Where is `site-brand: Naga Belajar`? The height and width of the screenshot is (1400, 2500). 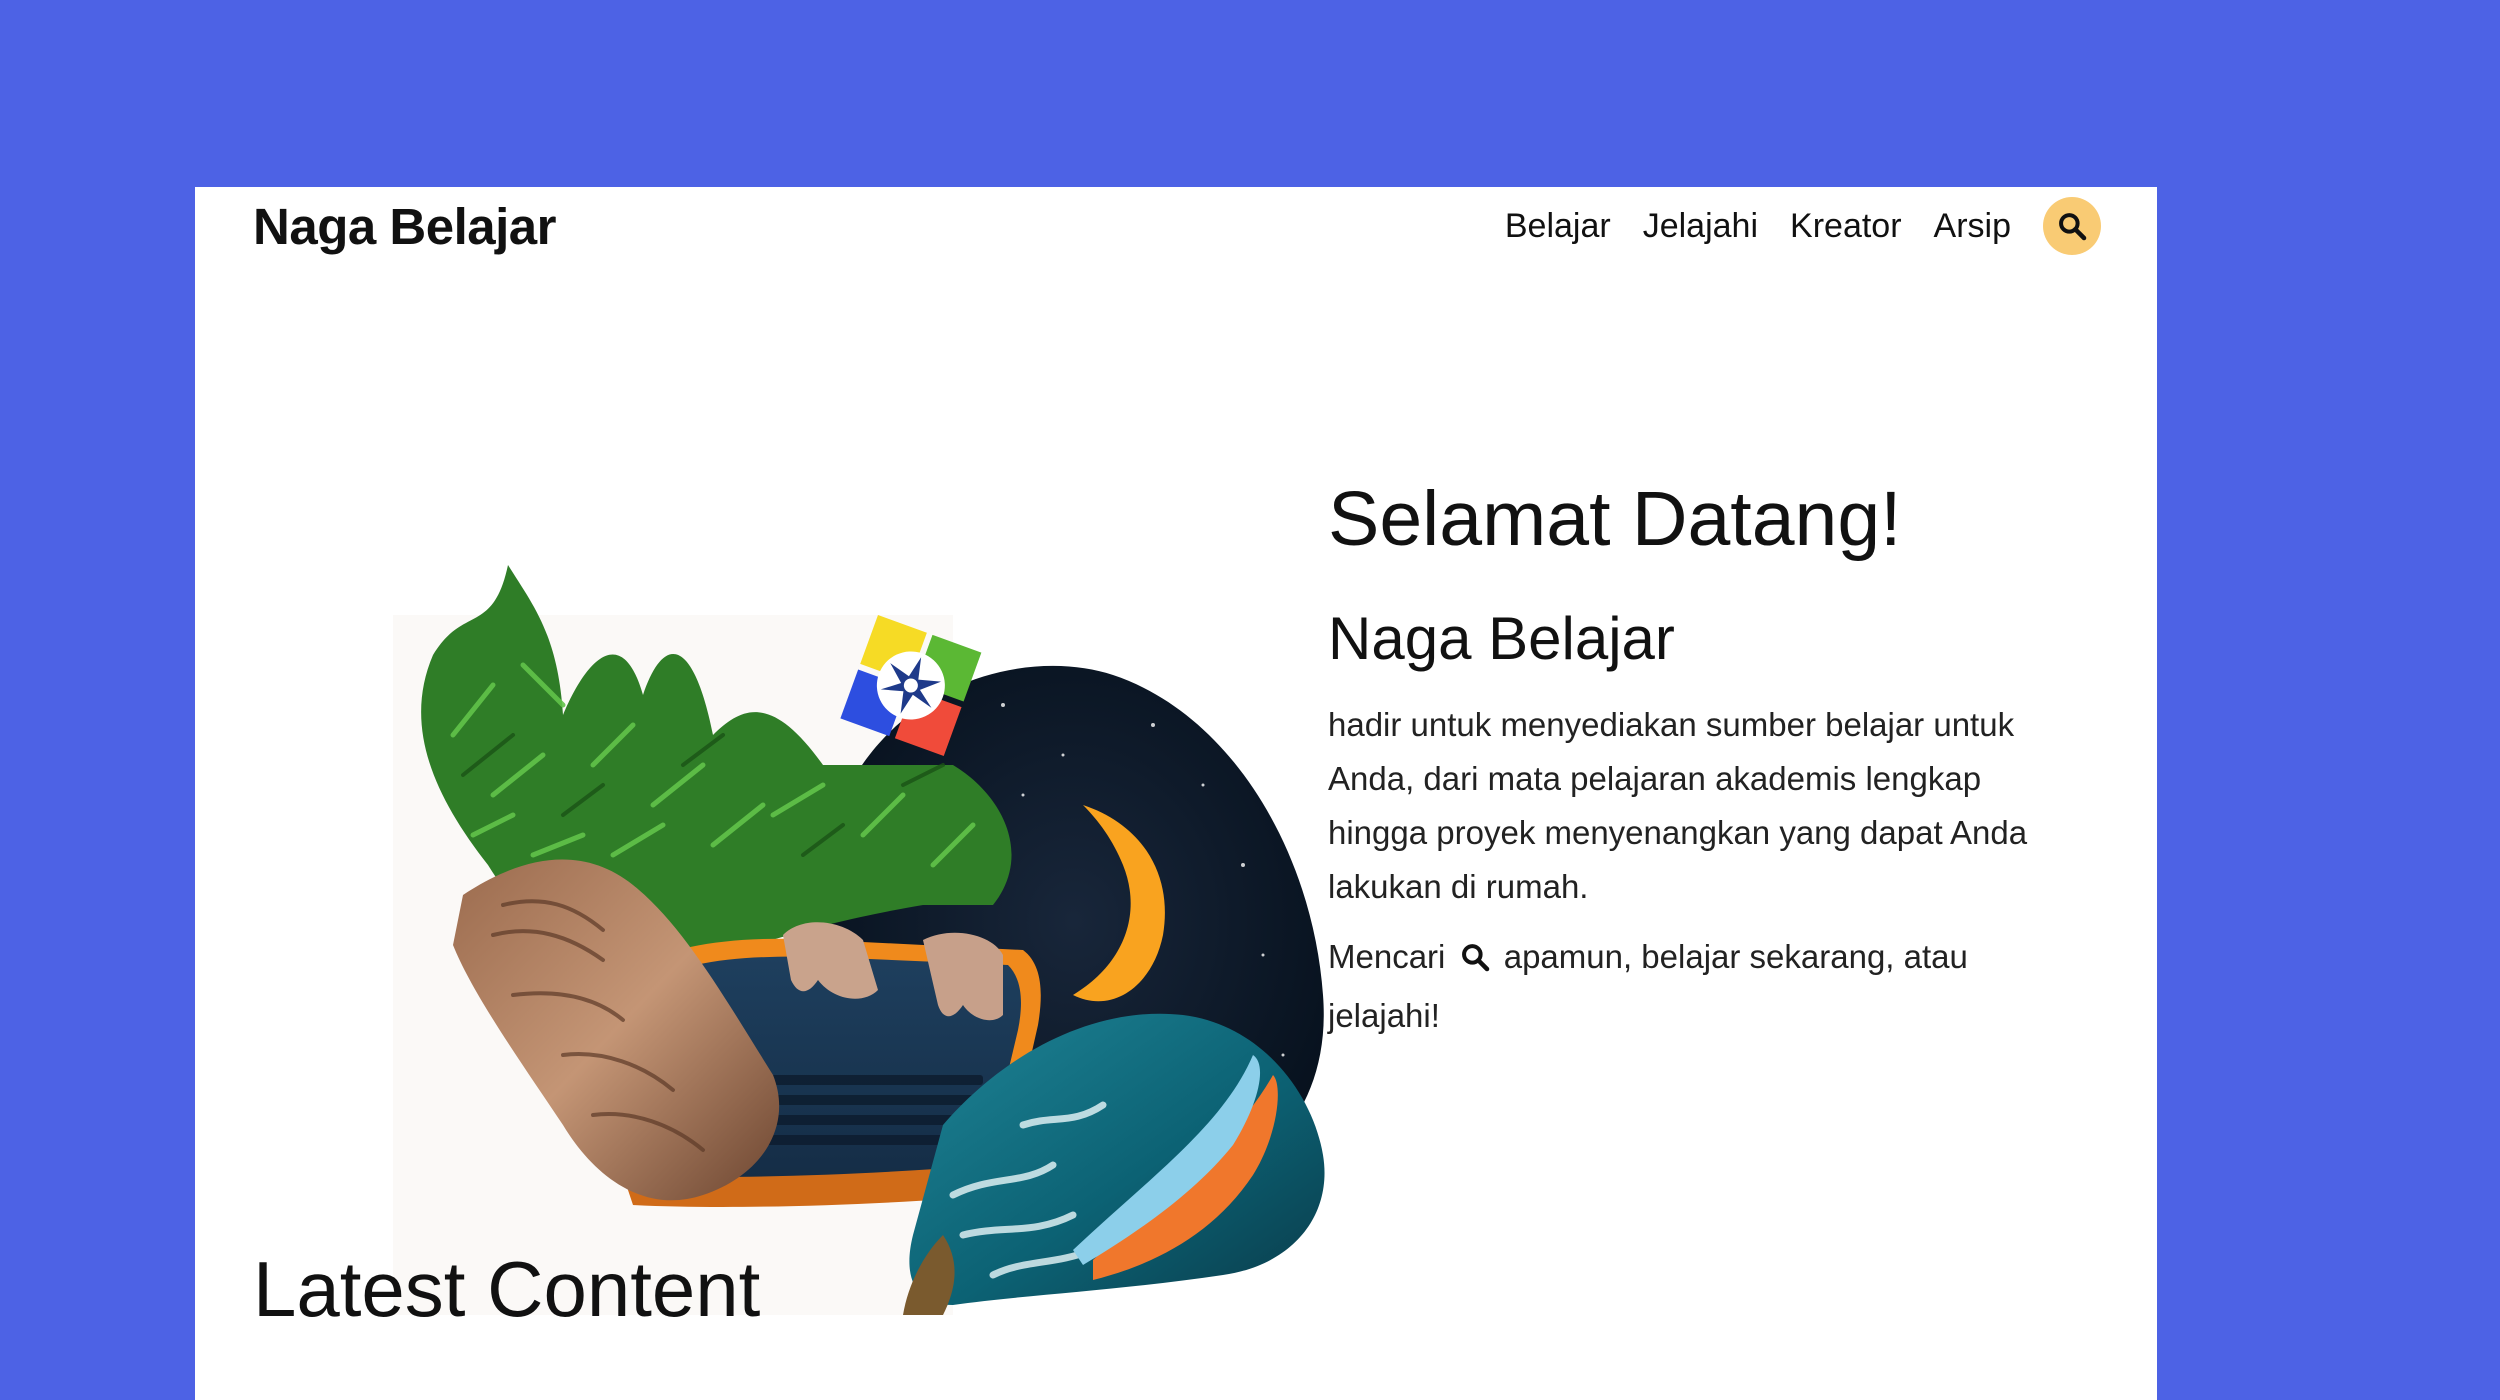 site-brand: Naga Belajar is located at coordinates (405, 226).